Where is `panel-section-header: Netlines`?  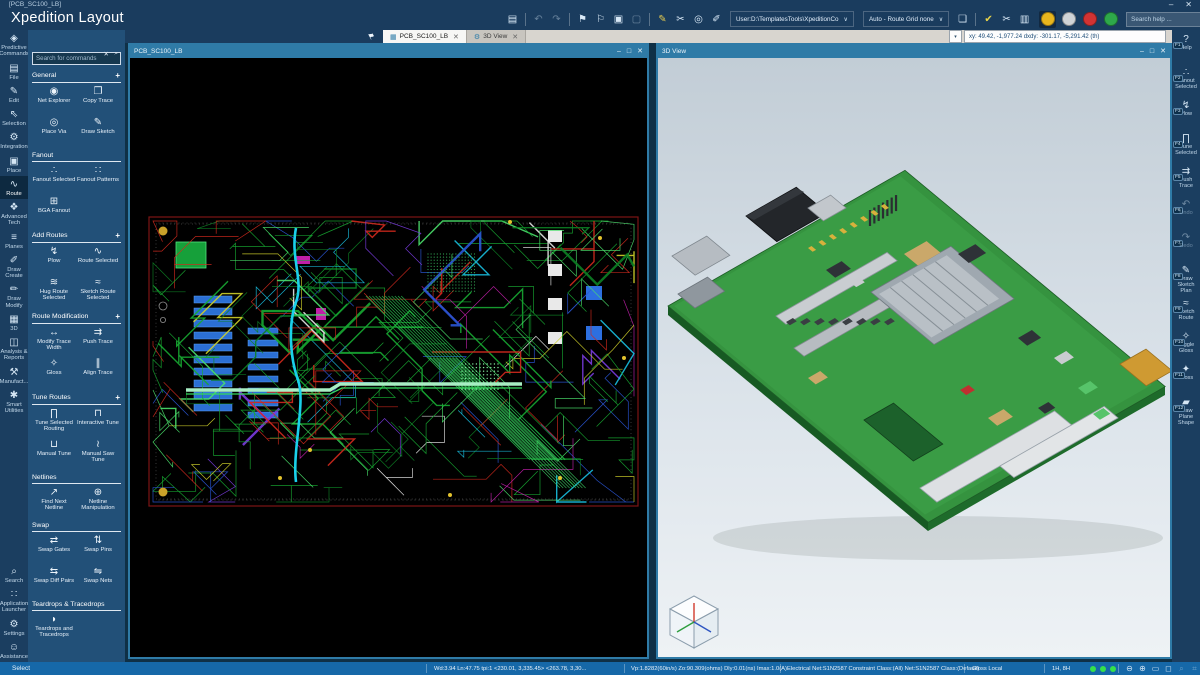
panel-section-header: Netlines is located at coordinates (76, 478).